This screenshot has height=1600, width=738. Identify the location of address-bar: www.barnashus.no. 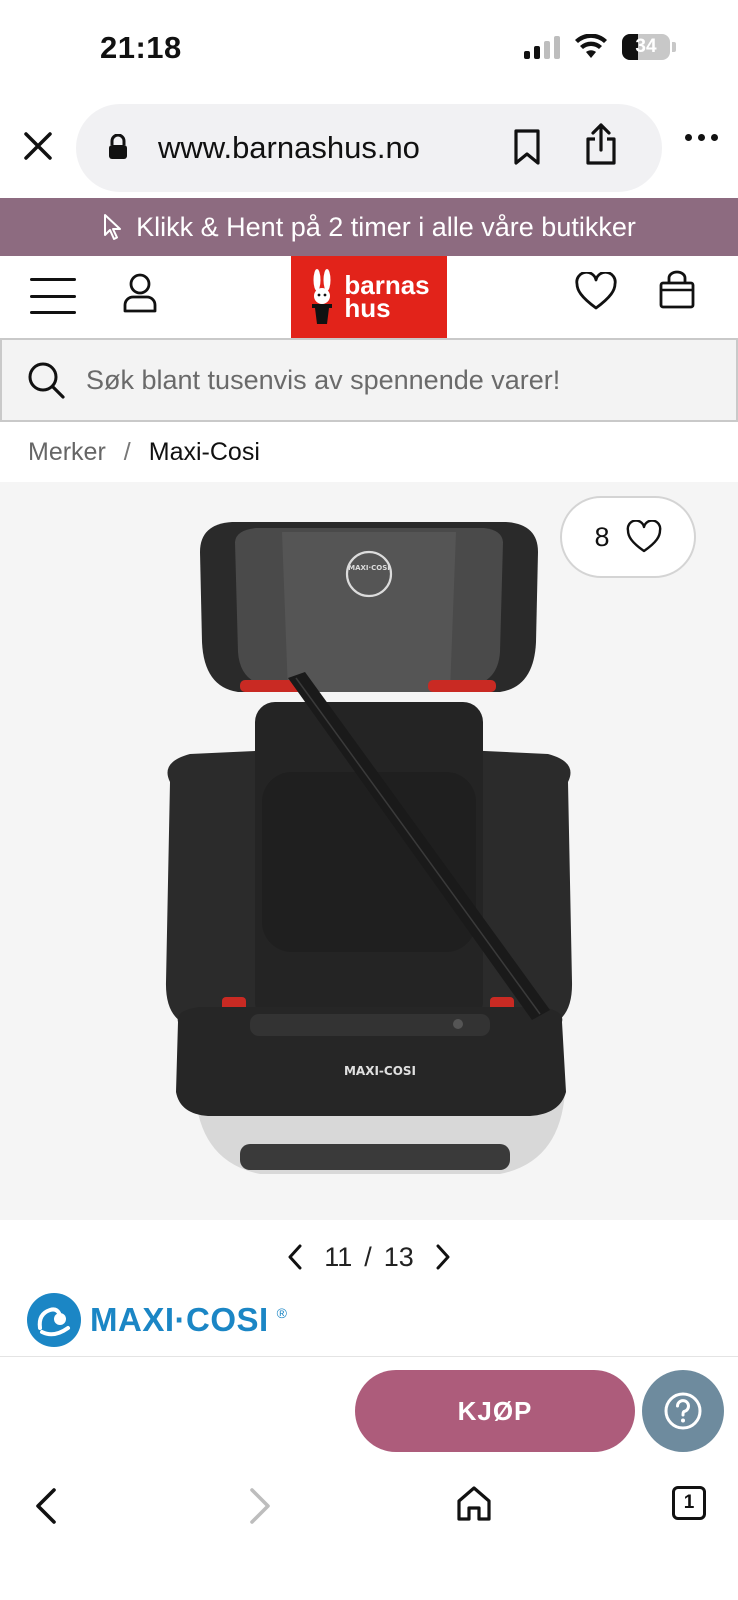
(369, 148).